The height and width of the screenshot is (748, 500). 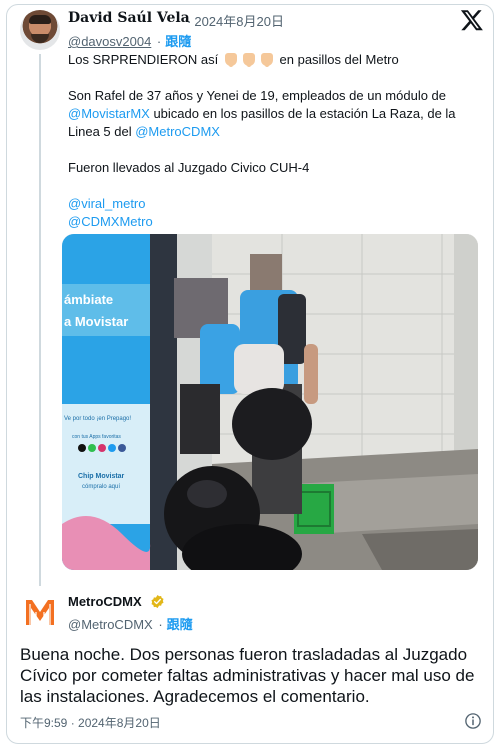 I want to click on x-logo-icon, so click(x=472, y=20).